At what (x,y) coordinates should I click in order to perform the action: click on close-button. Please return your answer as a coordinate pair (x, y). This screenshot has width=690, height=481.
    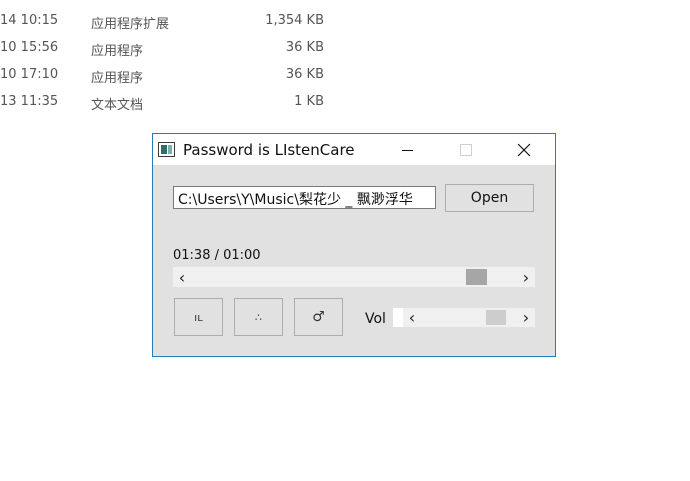
    Looking at the image, I should click on (524, 149).